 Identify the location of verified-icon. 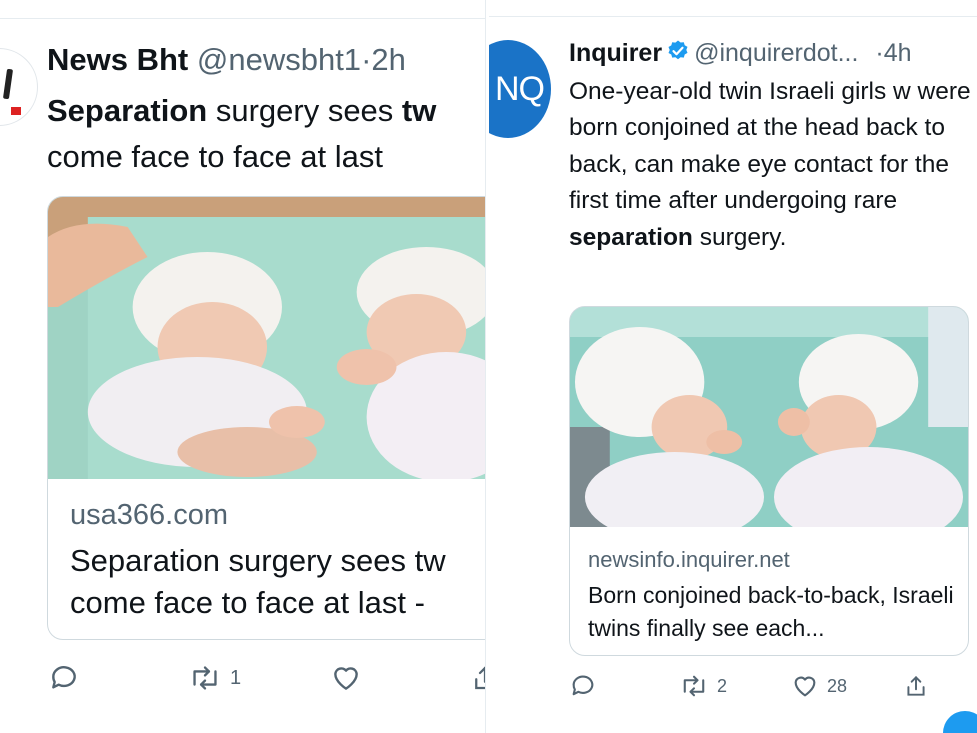
(678, 54).